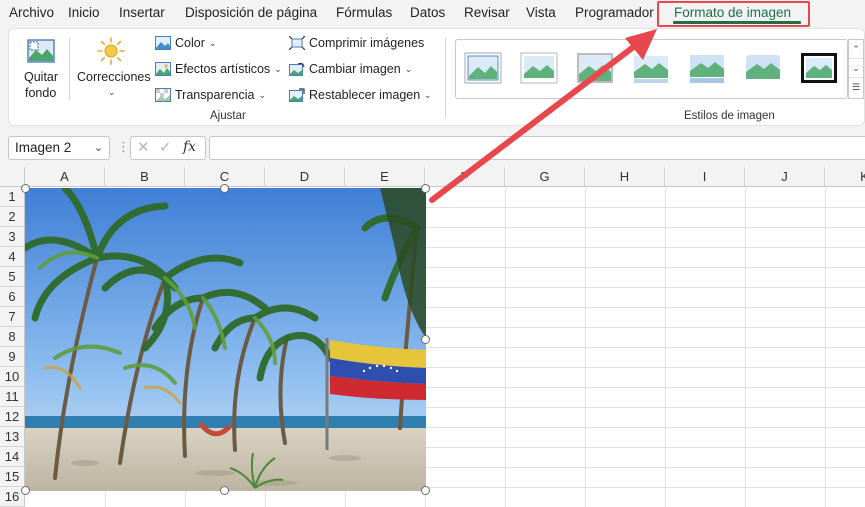 The height and width of the screenshot is (507, 865). I want to click on efectos-artisticos-label: Efectos artísticos, so click(223, 69).